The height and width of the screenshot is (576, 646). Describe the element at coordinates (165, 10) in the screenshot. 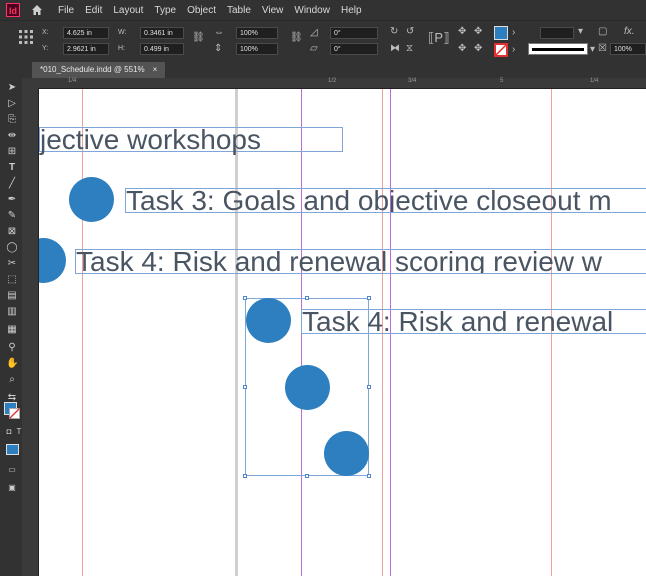

I see `menu-type: Type` at that location.